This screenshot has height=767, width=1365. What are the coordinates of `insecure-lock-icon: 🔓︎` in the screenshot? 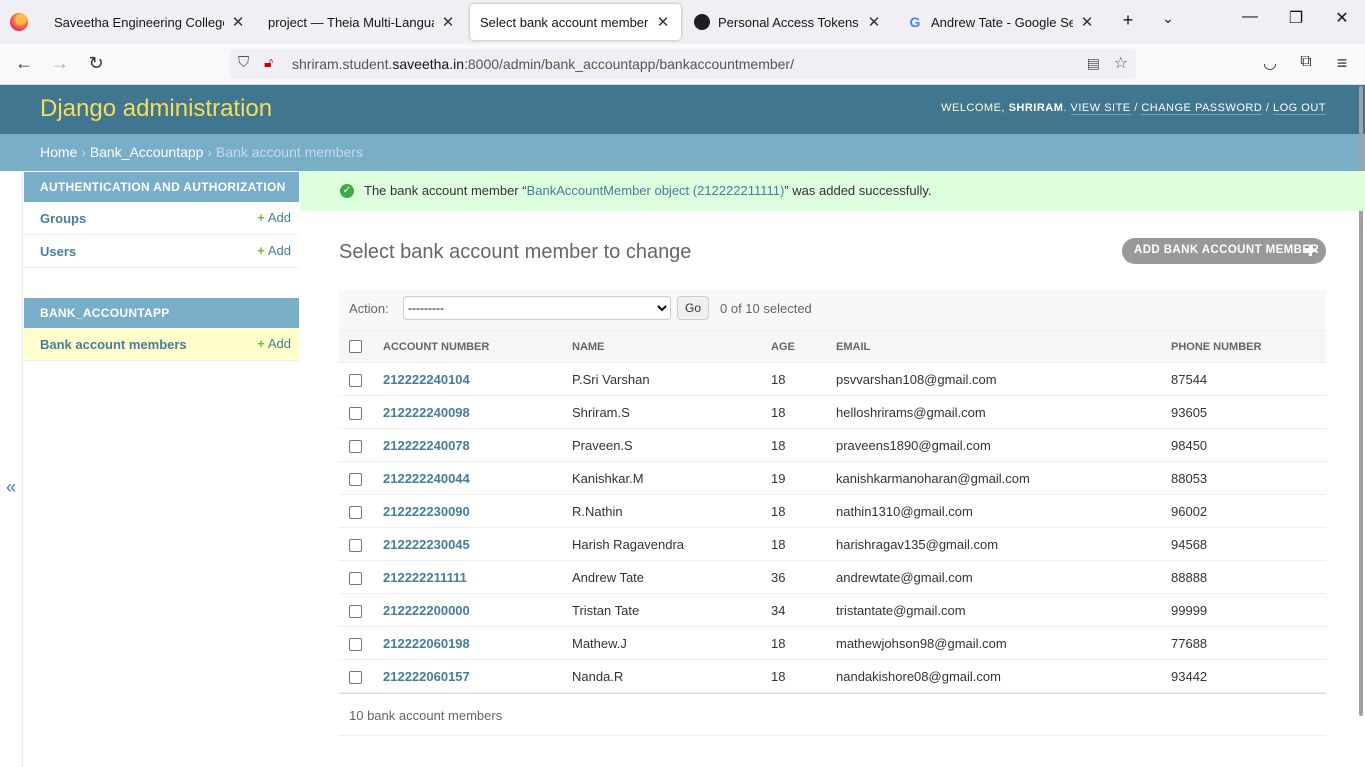 It's located at (268, 62).